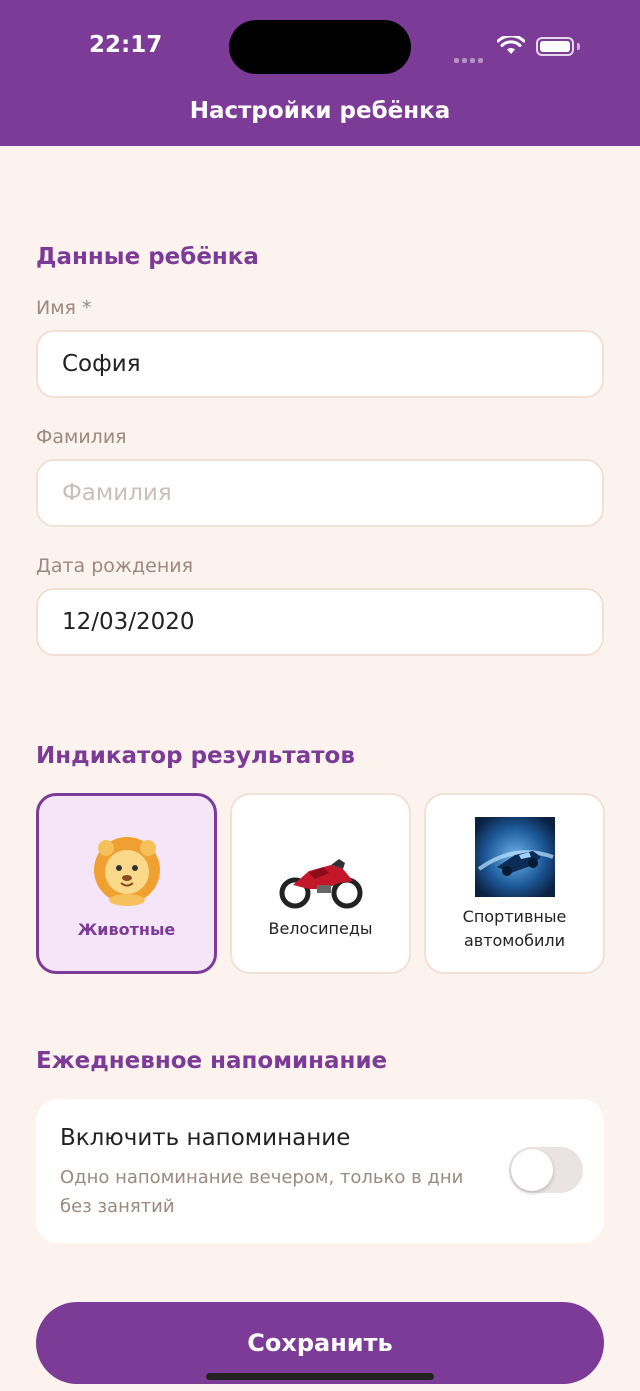 The image size is (640, 1391). I want to click on indicator-option-bikes: Велосипеды, so click(320, 883).